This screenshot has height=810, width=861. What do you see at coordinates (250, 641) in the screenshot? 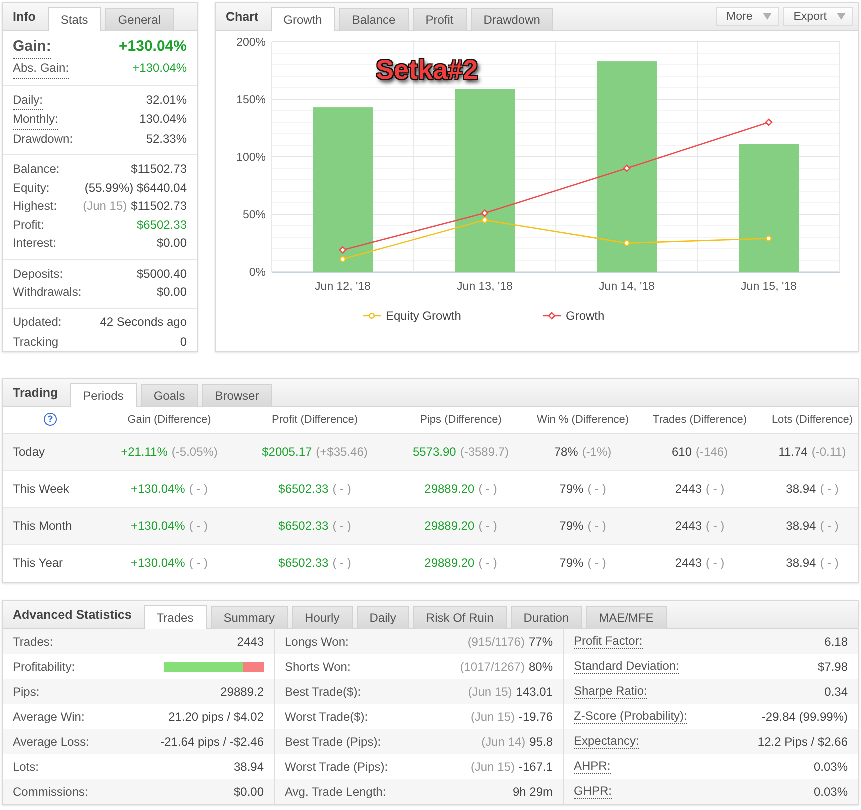
I see `stat-value: 2443` at bounding box center [250, 641].